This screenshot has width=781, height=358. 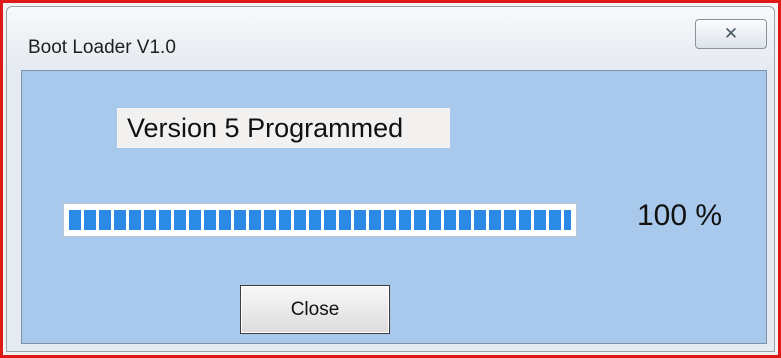 I want to click on progress-bar, so click(x=320, y=220).